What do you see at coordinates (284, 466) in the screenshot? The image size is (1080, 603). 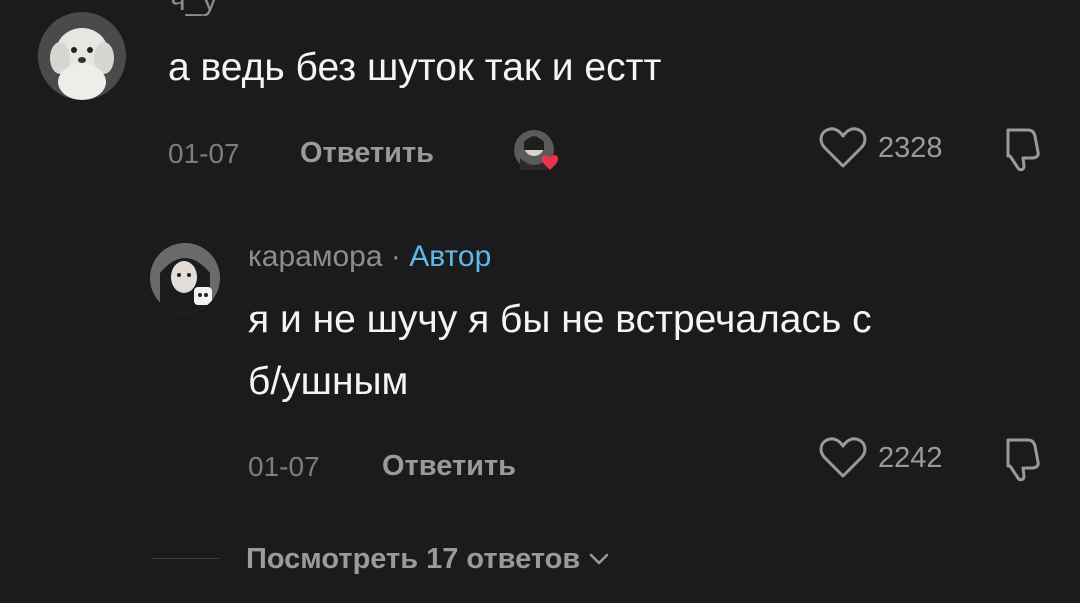 I see `reply-date: 01-07` at bounding box center [284, 466].